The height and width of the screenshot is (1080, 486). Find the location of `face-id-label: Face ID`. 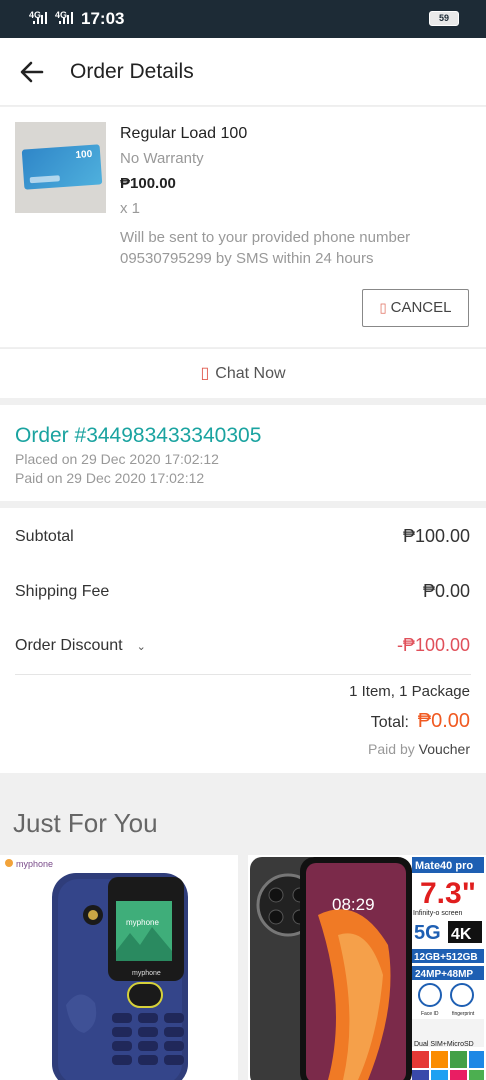

face-id-label: Face ID is located at coordinates (430, 1014).